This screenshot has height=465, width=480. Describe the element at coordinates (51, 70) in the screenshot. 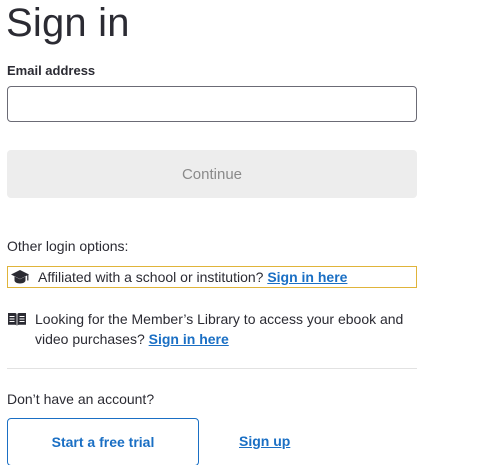

I see `email-label: Email address` at that location.